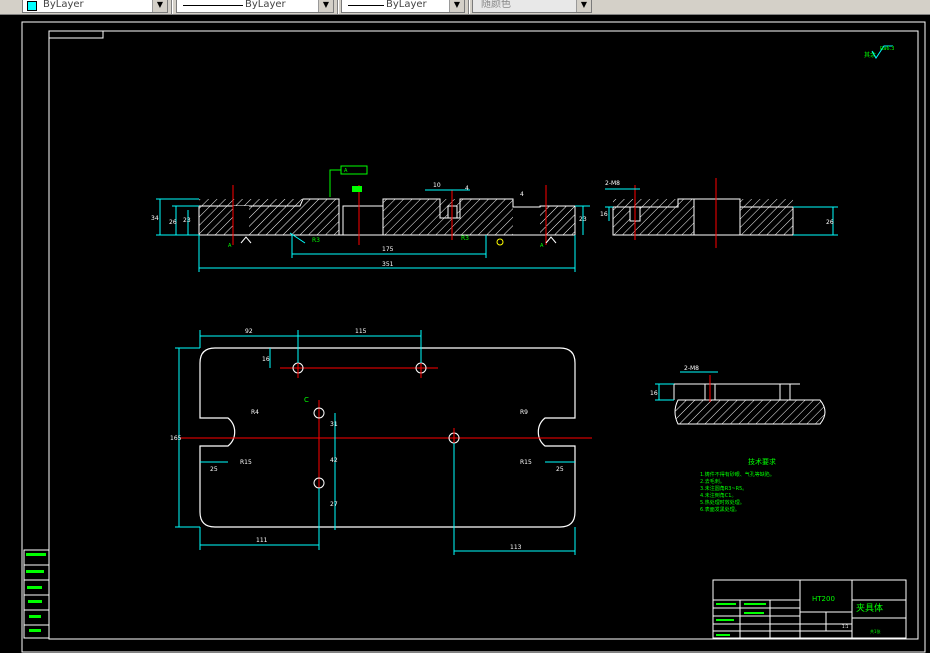 Image resolution: width=930 pixels, height=653 pixels. What do you see at coordinates (361, 331) in the screenshot?
I see `svg-text: 115` at bounding box center [361, 331].